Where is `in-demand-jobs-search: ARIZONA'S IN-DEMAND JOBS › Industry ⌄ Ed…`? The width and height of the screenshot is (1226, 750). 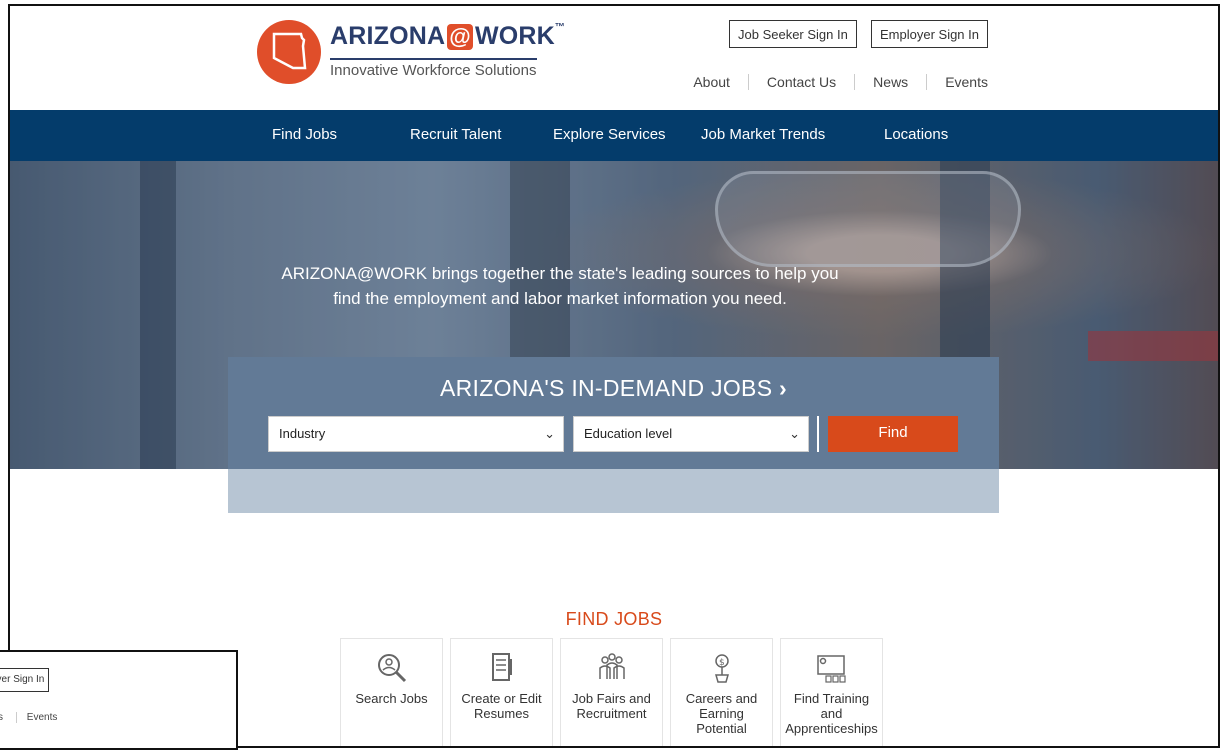
in-demand-jobs-search: ARIZONA'S IN-DEMAND JOBS › Industry ⌄ Ed… is located at coordinates (613, 413).